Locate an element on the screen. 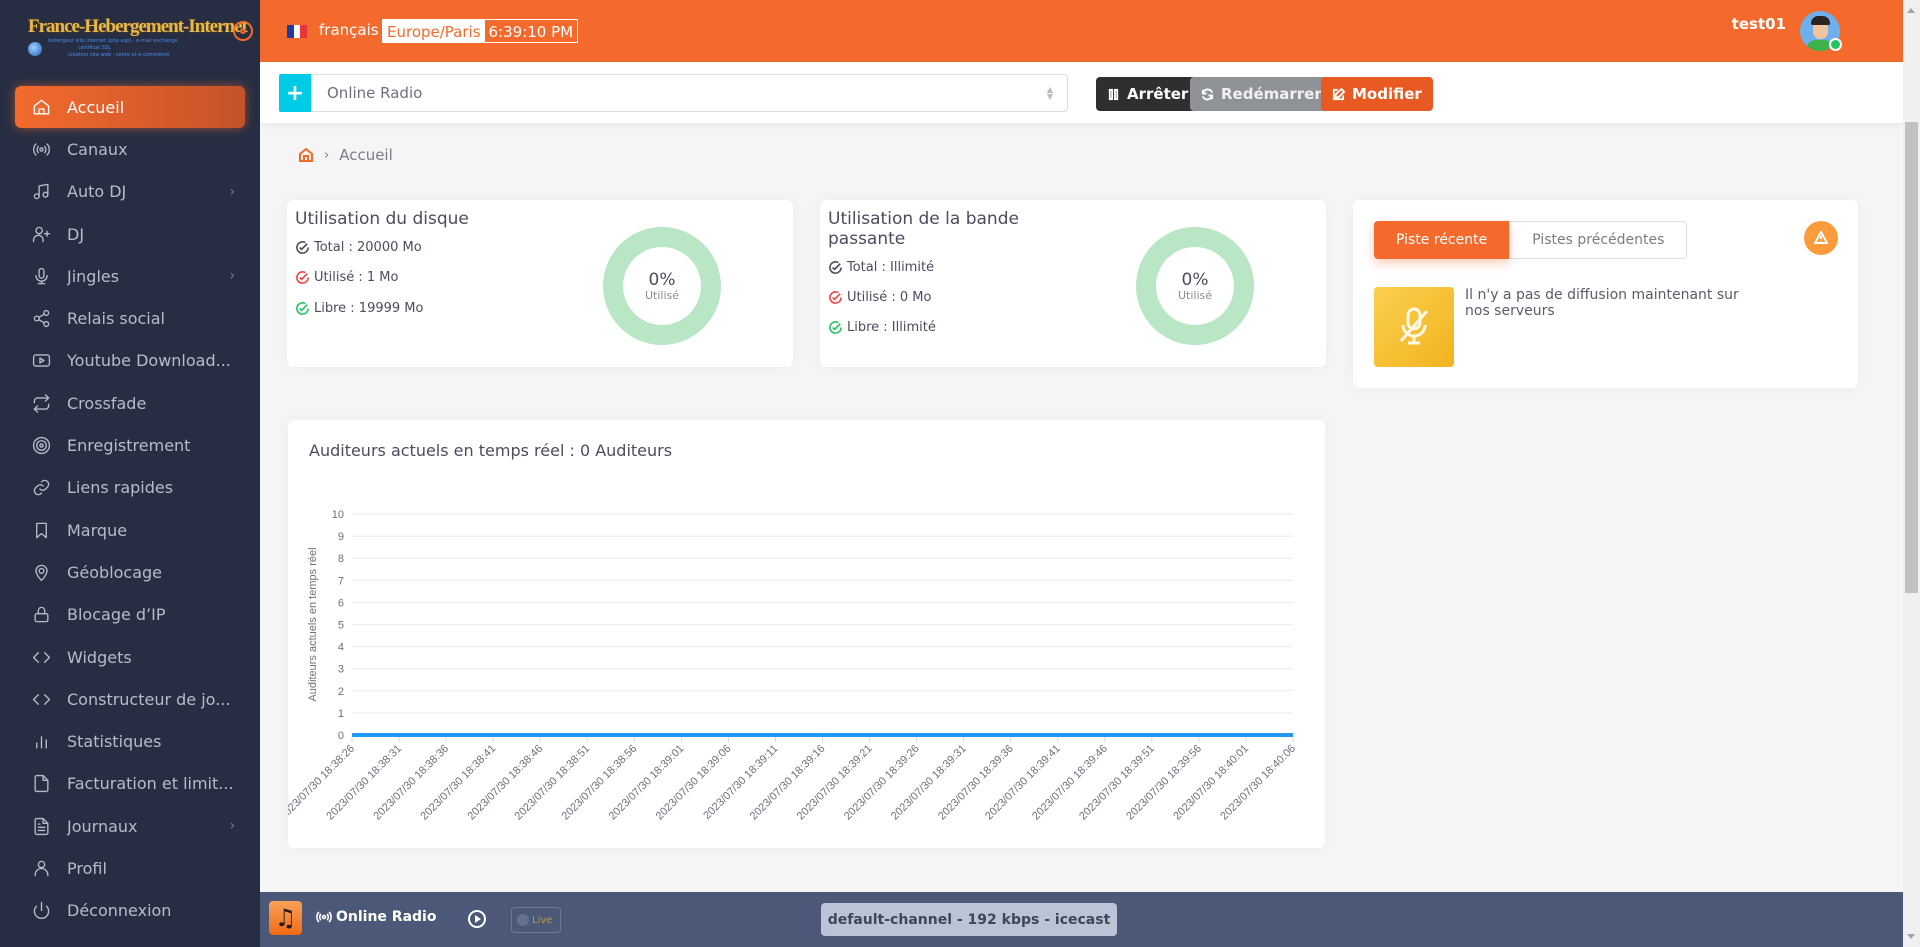  bandwidth-used: Utilisé : 0 Mo is located at coordinates (879, 297).